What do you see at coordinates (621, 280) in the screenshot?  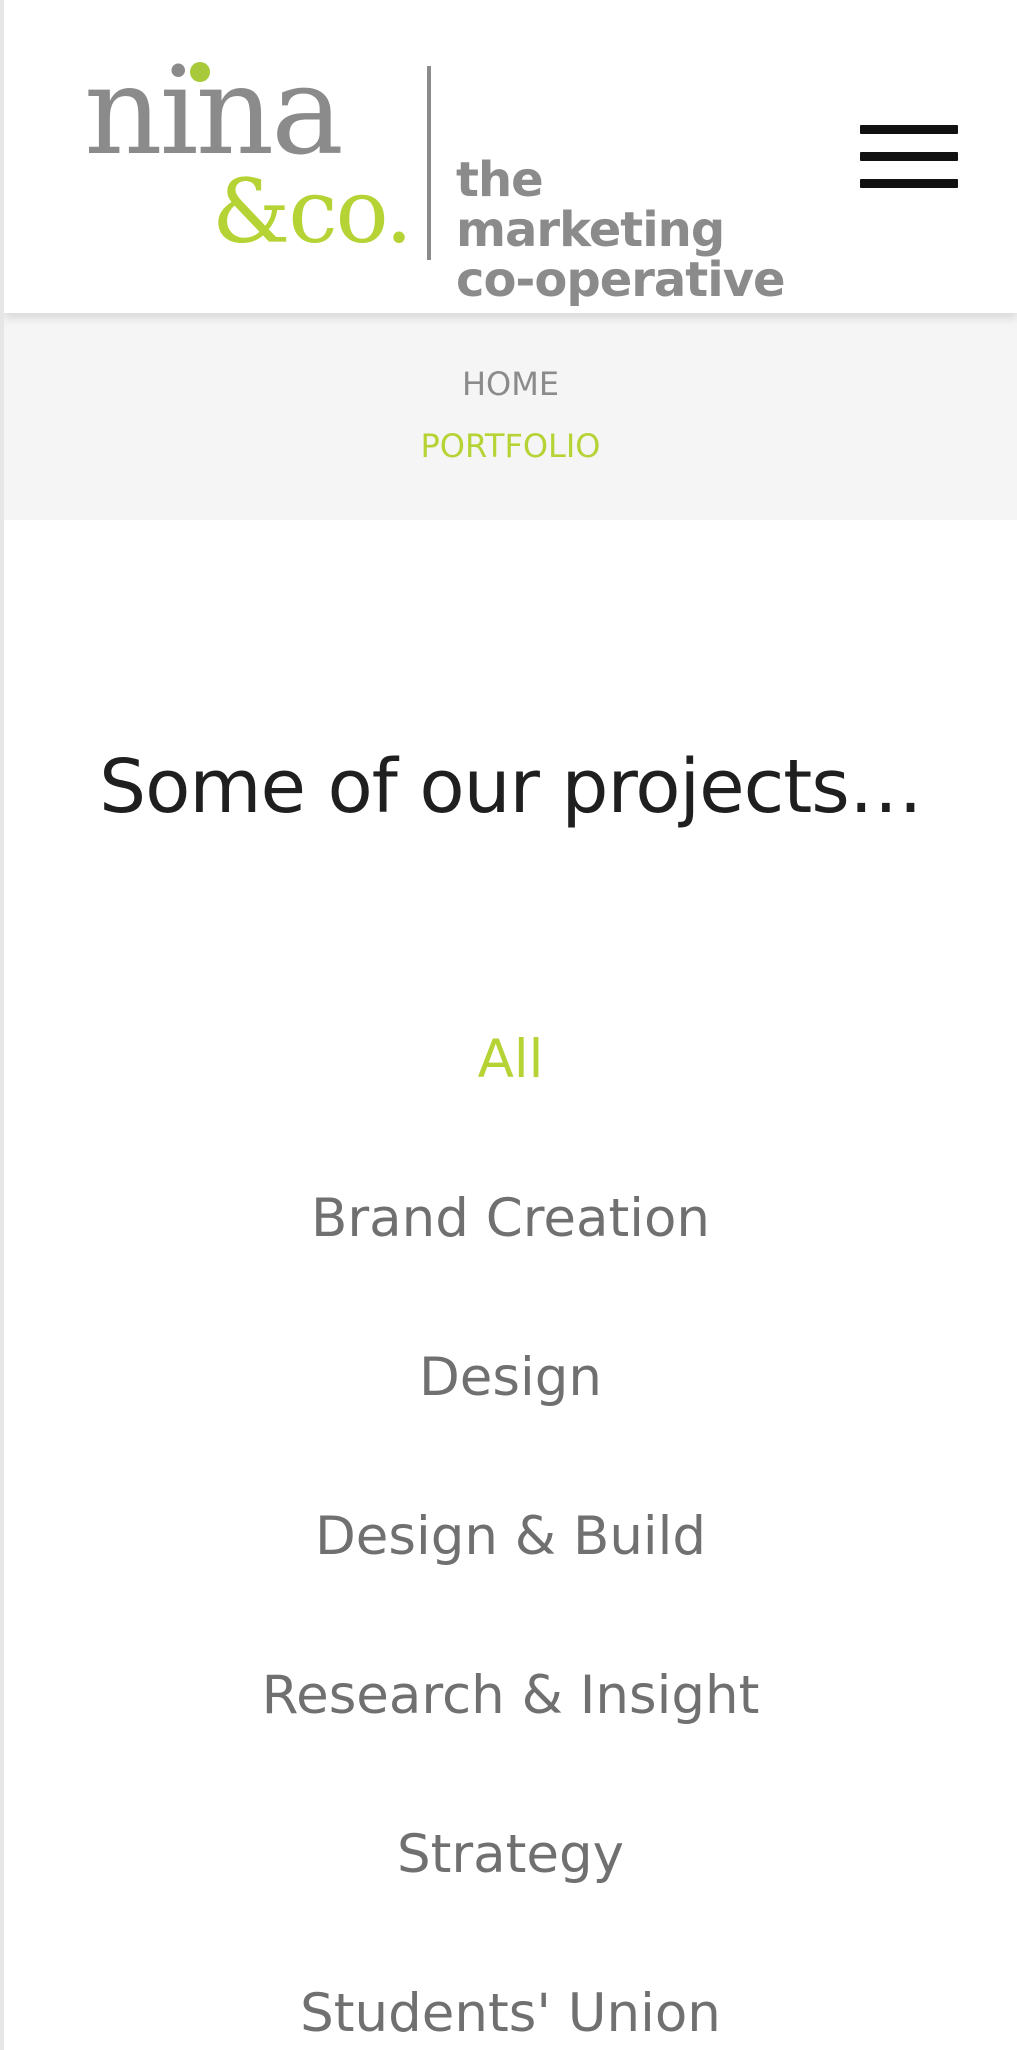 I see `logo-tagline-line2: co-operative` at bounding box center [621, 280].